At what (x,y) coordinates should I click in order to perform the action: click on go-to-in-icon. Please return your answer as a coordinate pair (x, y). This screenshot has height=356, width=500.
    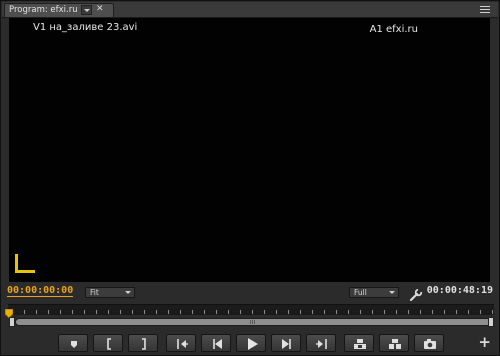
    Looking at the image, I should click on (182, 344).